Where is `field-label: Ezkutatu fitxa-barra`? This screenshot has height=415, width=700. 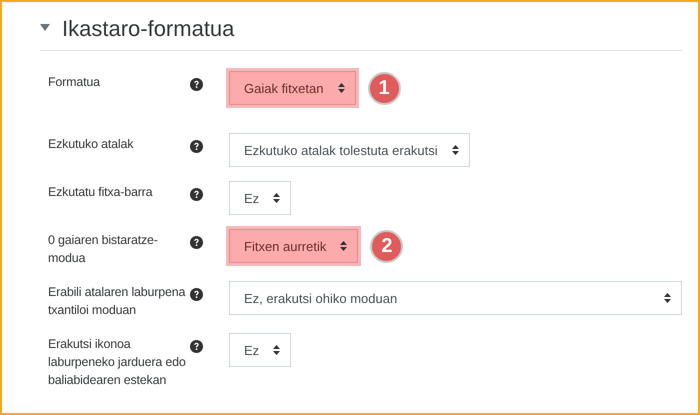
field-label: Ezkutatu fitxa-barra is located at coordinates (101, 192).